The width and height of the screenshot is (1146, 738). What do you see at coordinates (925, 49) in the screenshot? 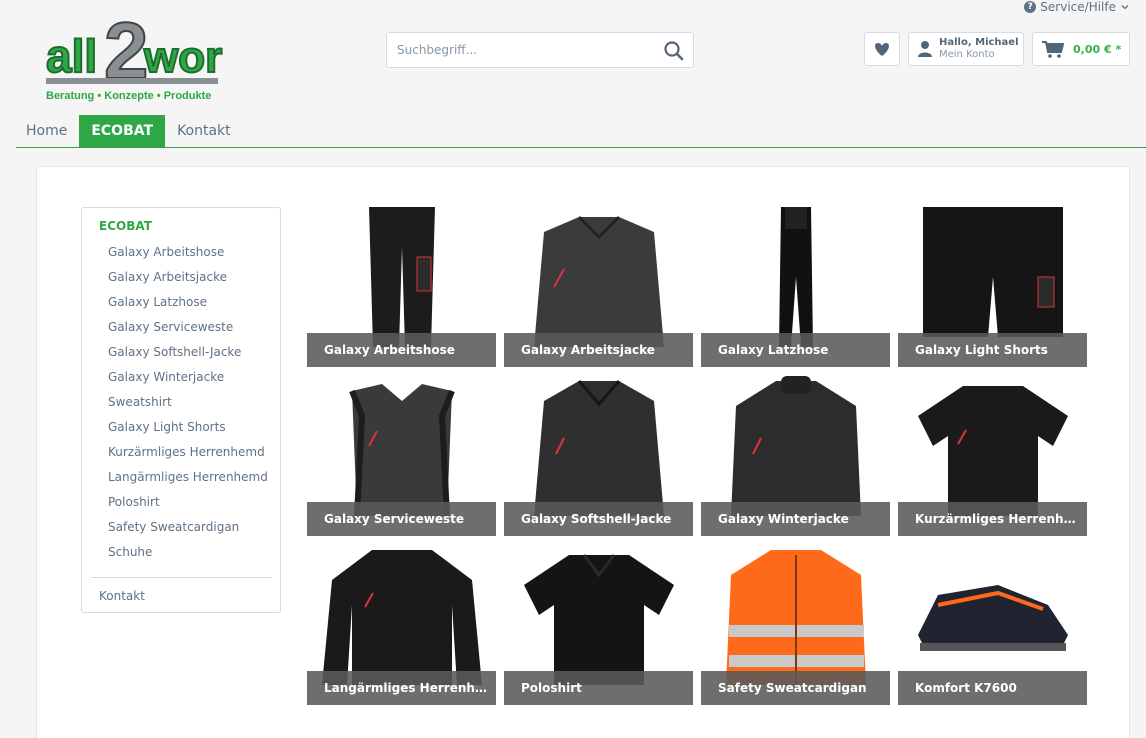
I see `user-icon` at bounding box center [925, 49].